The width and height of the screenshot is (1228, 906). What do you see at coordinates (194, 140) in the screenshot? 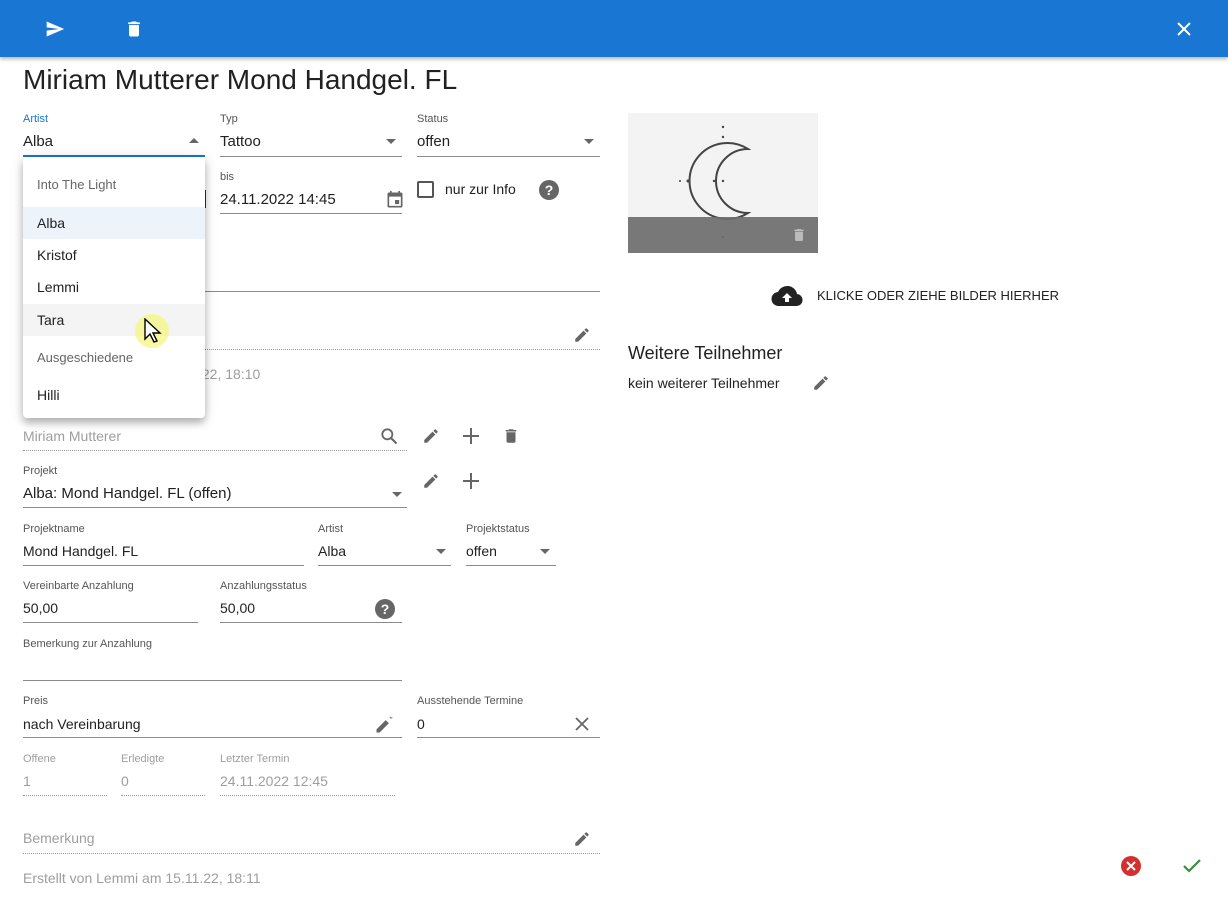
I see `caret-up-icon` at bounding box center [194, 140].